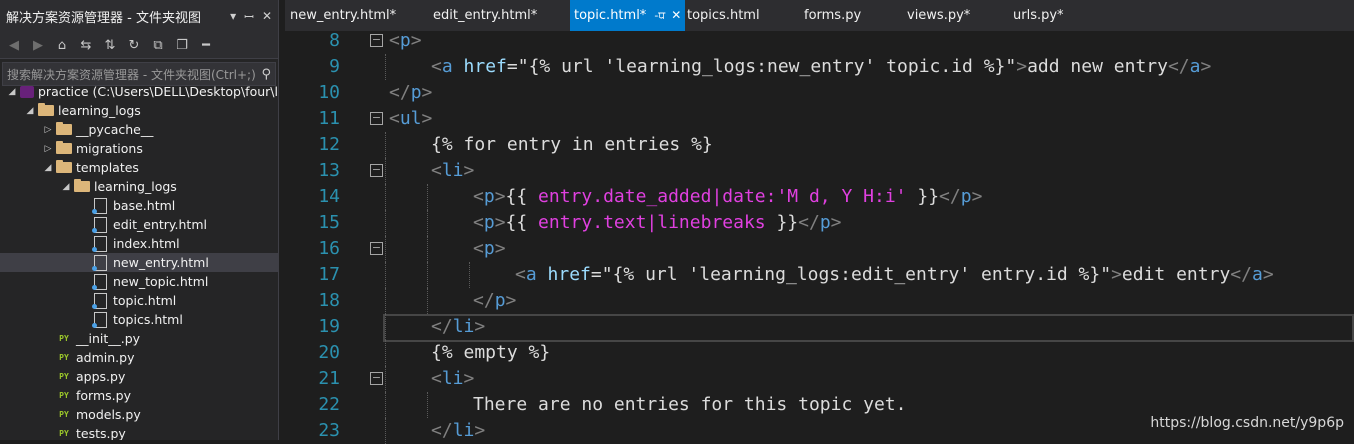 This screenshot has height=444, width=1354. What do you see at coordinates (14, 45) in the screenshot?
I see `back-icon: ◀` at bounding box center [14, 45].